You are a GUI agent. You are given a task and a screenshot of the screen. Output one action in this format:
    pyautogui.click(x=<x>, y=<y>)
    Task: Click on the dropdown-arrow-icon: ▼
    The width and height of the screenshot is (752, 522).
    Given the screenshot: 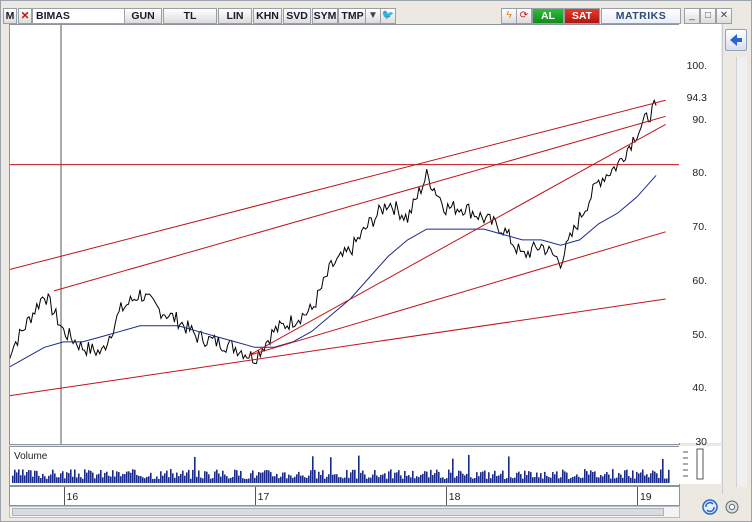 What is the action you would take?
    pyautogui.click(x=373, y=16)
    